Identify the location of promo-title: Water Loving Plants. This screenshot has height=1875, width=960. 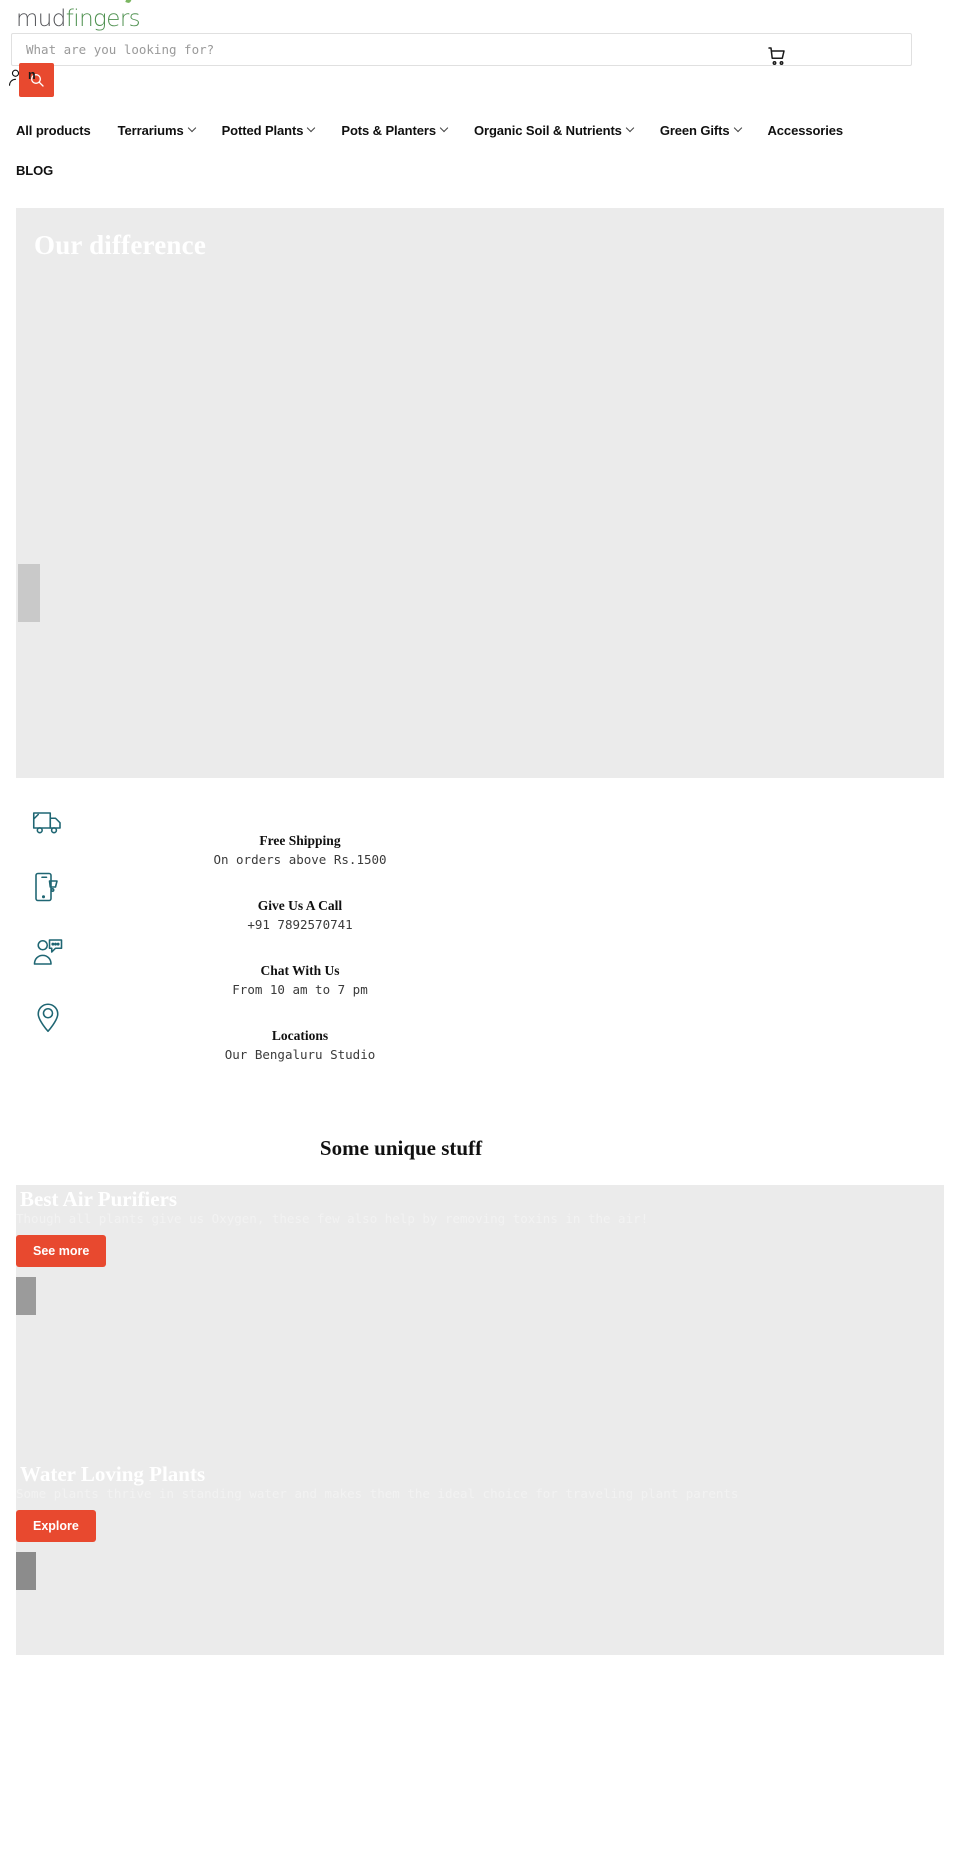
(113, 1474).